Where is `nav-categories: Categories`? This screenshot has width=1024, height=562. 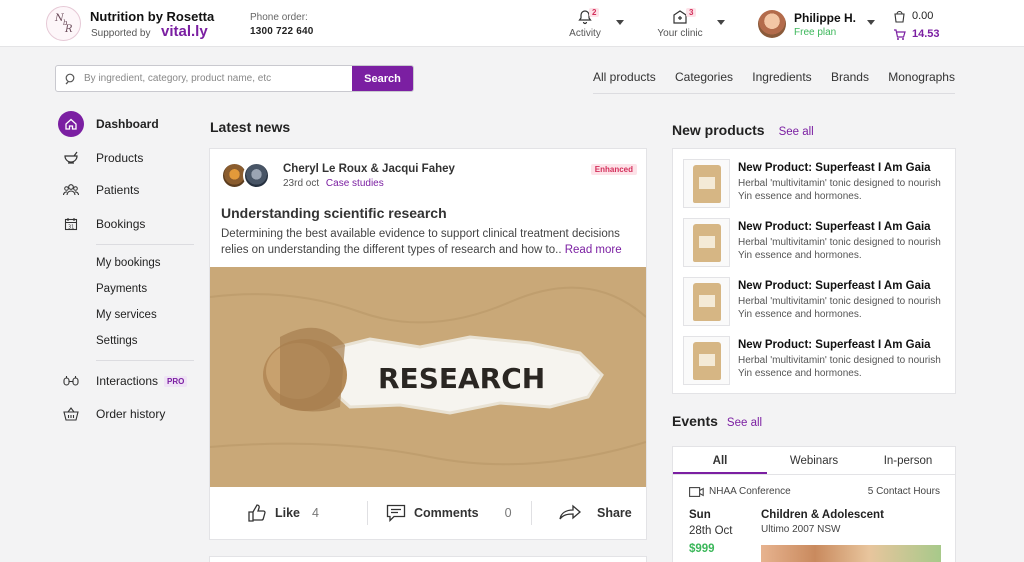
nav-categories: Categories is located at coordinates (704, 81).